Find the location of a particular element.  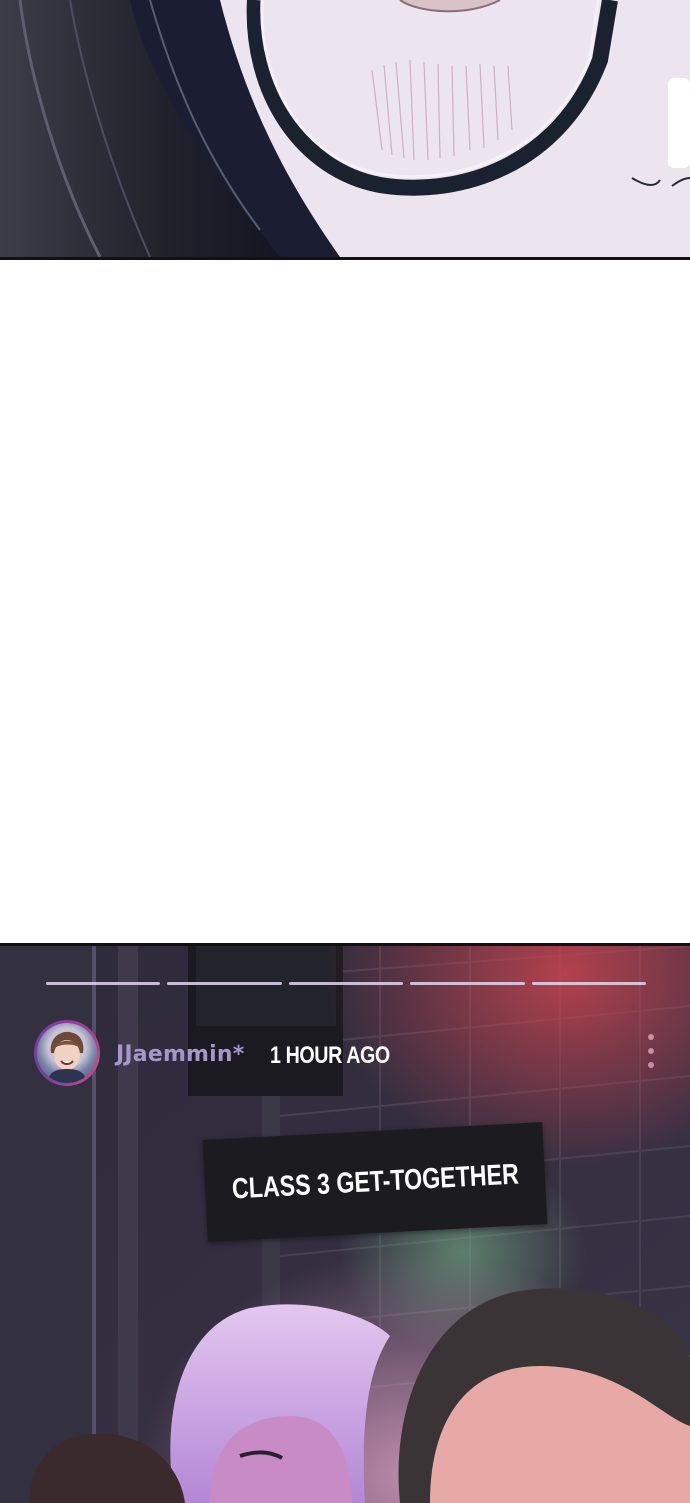

avatar is located at coordinates (67, 1053).